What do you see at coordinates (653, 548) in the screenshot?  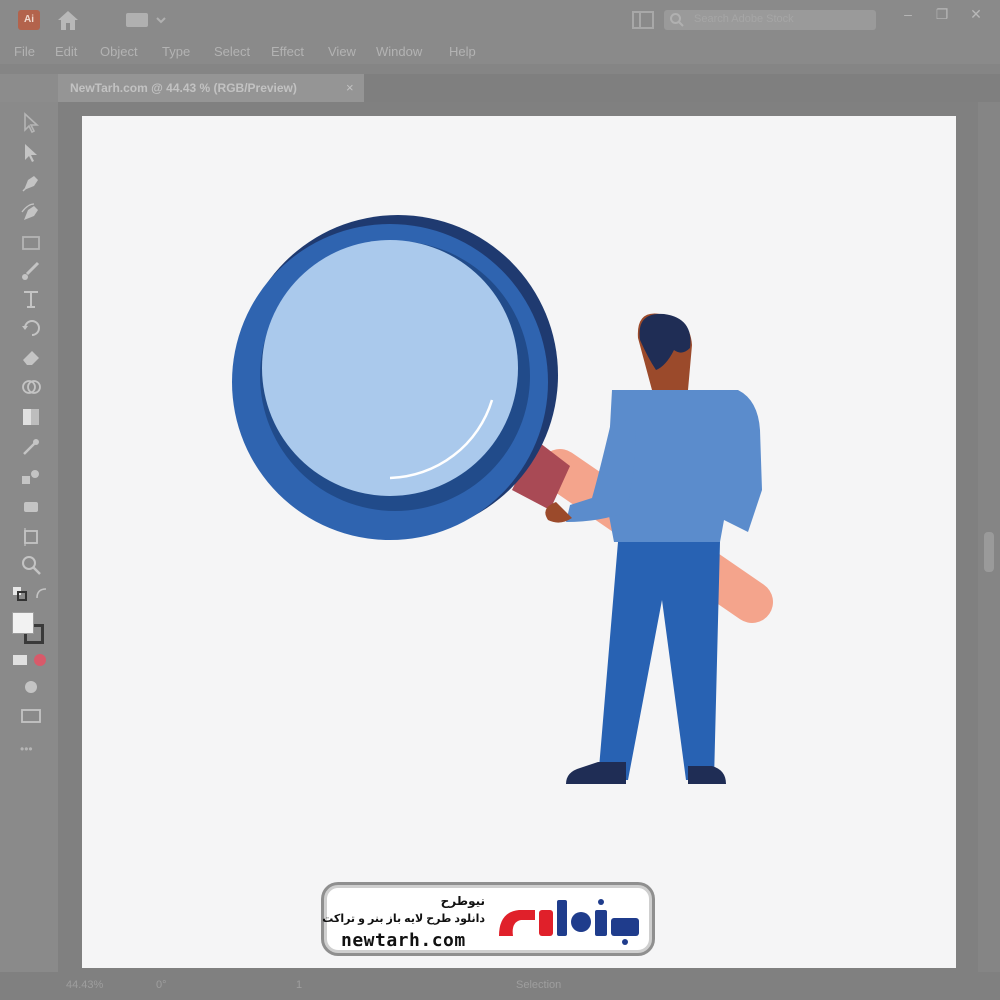 I see `man-figure` at bounding box center [653, 548].